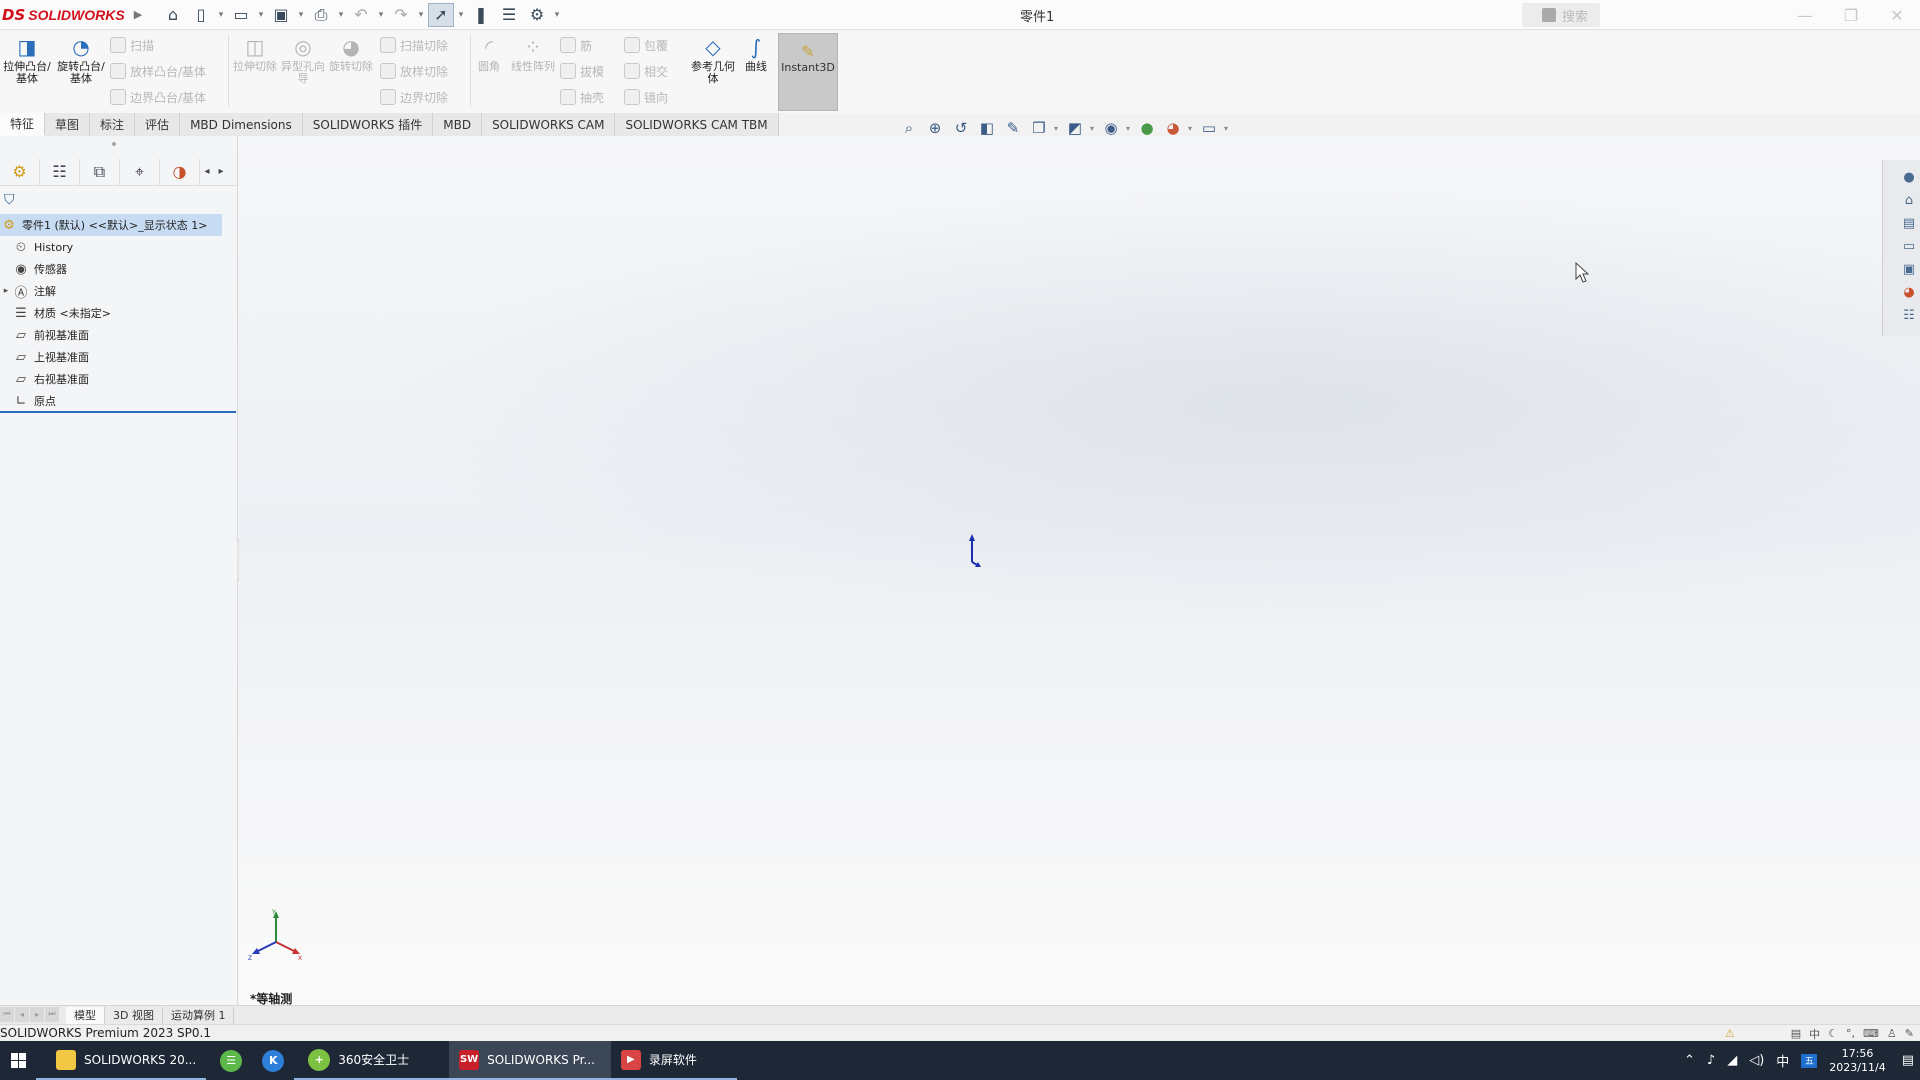  What do you see at coordinates (1732, 1060) in the screenshot?
I see `network-icon: ◢` at bounding box center [1732, 1060].